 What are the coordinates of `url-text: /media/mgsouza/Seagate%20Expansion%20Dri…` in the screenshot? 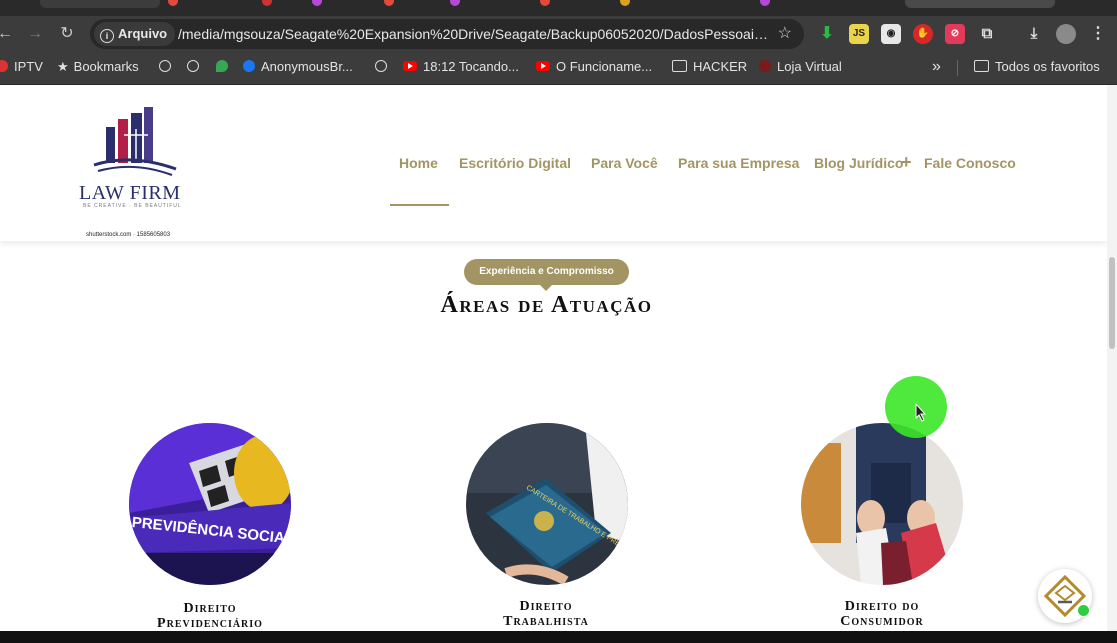 It's located at (476, 34).